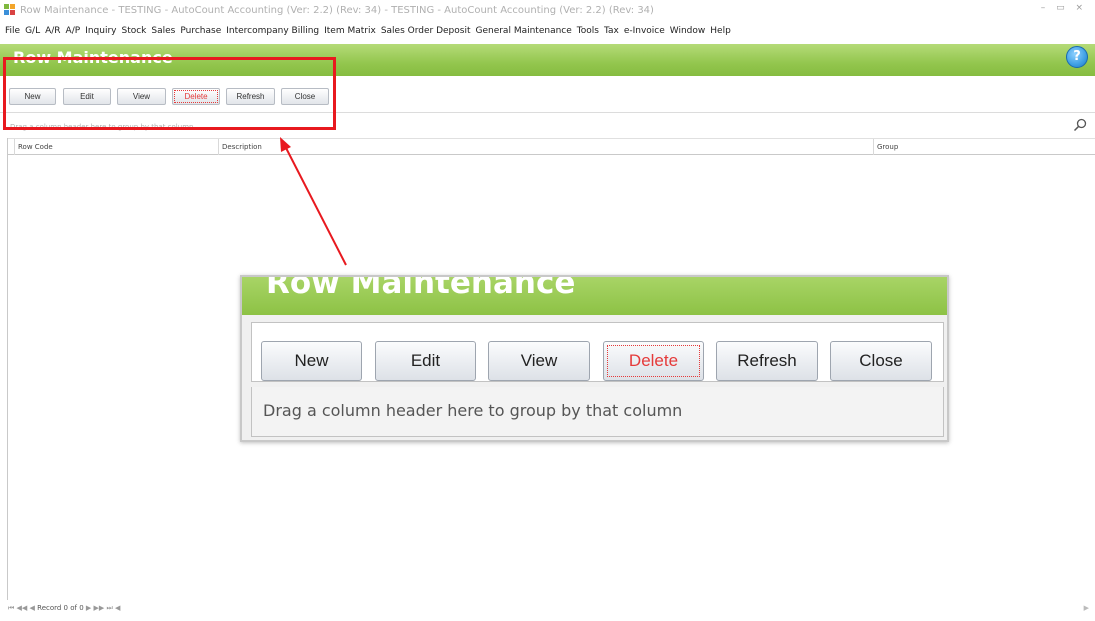 Image resolution: width=1095 pixels, height=621 pixels. I want to click on zoomed-delete-button: Delete, so click(653, 361).